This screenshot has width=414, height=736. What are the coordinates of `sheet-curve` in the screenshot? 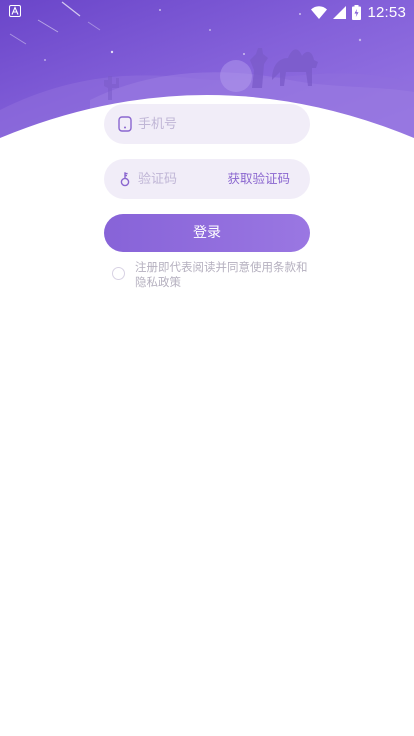 It's located at (207, 132).